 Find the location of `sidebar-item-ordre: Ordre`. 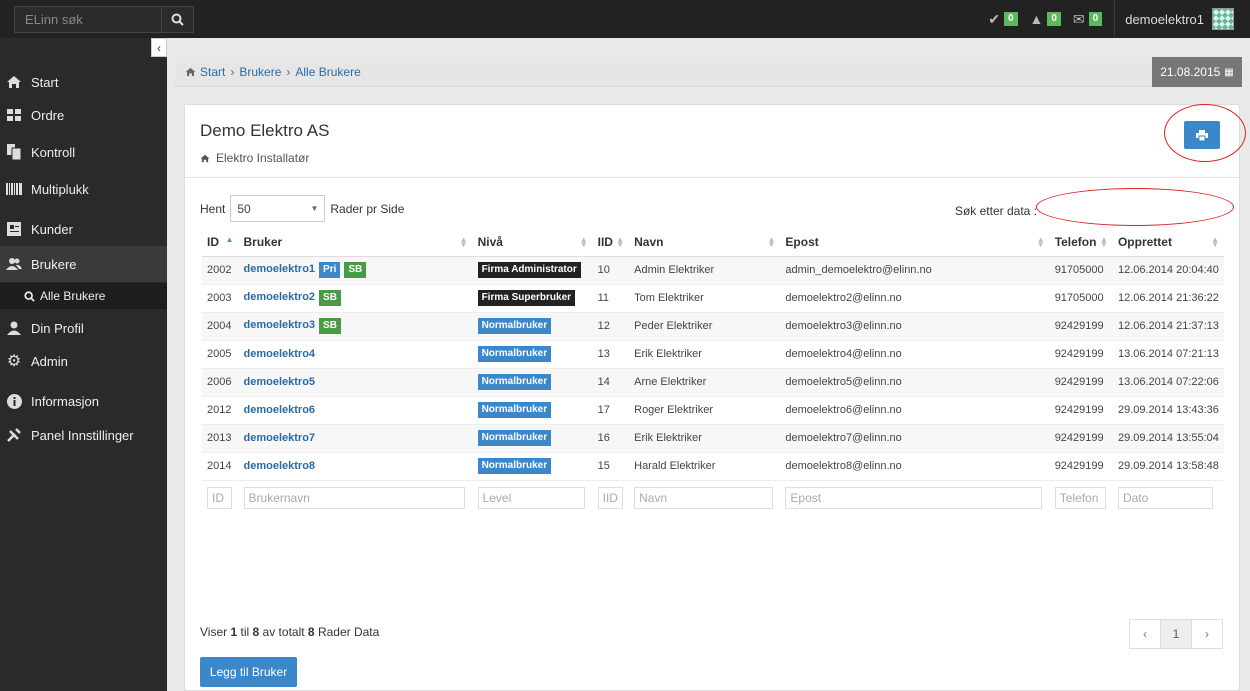

sidebar-item-ordre: Ordre is located at coordinates (83, 115).